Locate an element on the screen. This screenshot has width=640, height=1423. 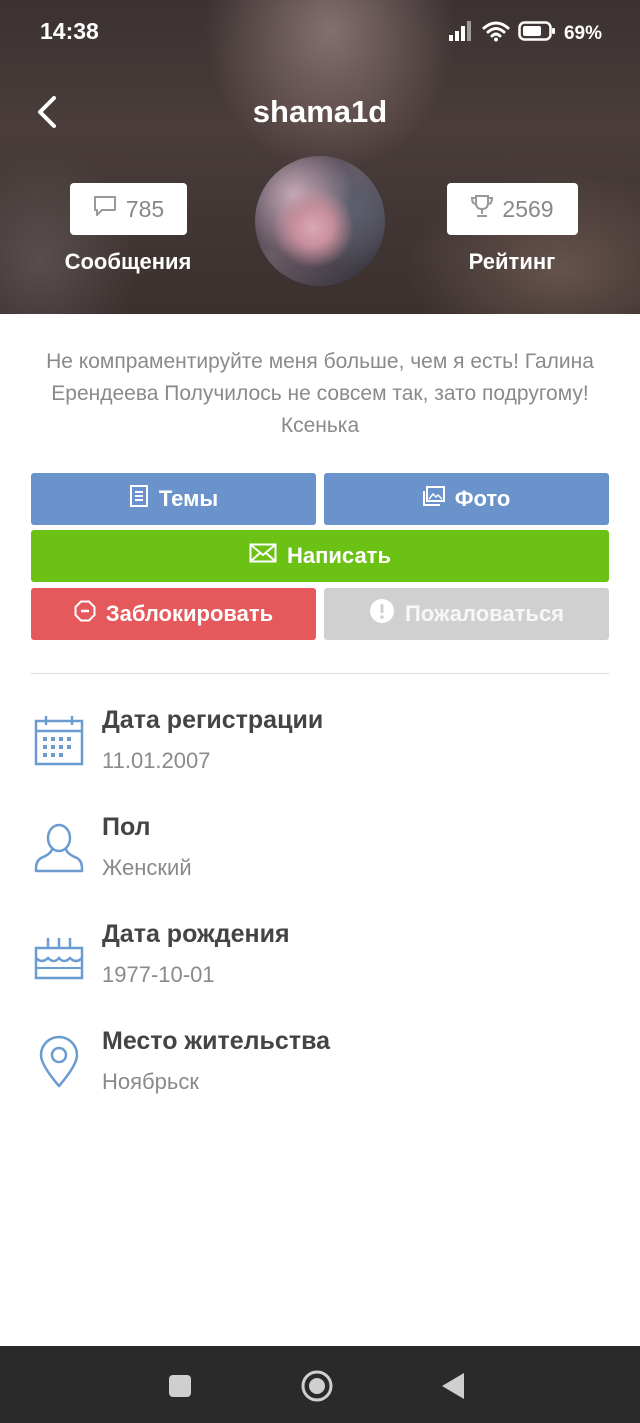
topics-button: Темы is located at coordinates (173, 499).